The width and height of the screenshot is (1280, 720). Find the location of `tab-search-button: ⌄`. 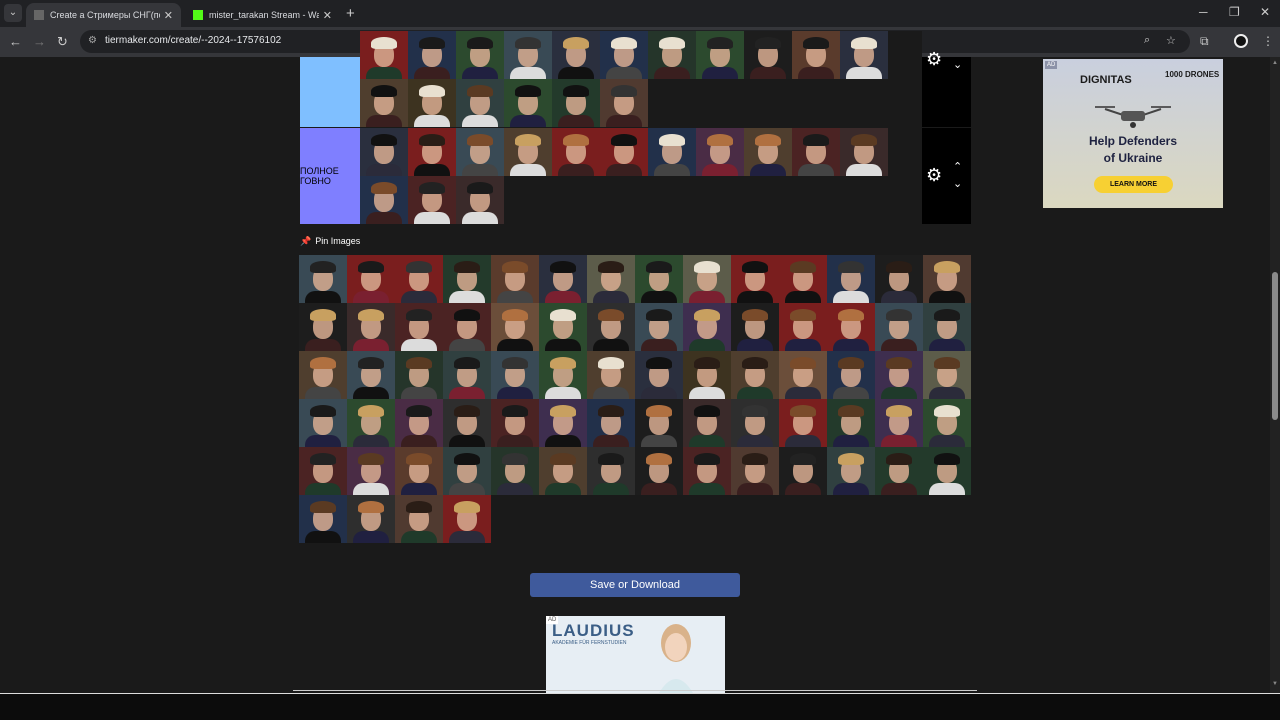

tab-search-button: ⌄ is located at coordinates (13, 13).